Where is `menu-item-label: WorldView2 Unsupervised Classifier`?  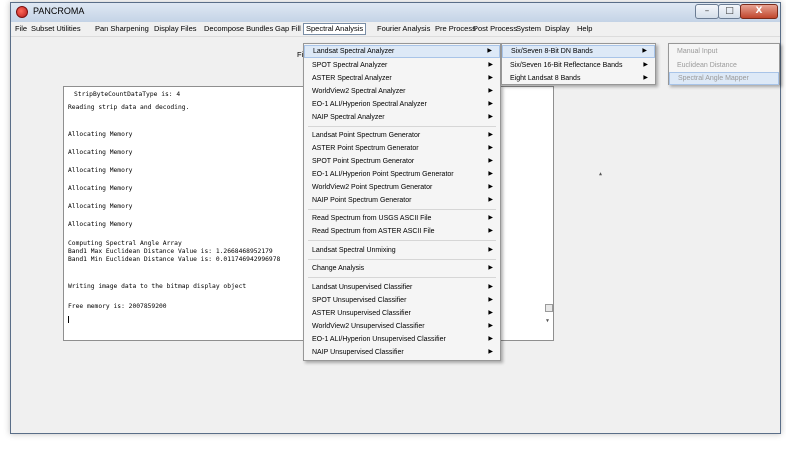 menu-item-label: WorldView2 Unsupervised Classifier is located at coordinates (368, 326).